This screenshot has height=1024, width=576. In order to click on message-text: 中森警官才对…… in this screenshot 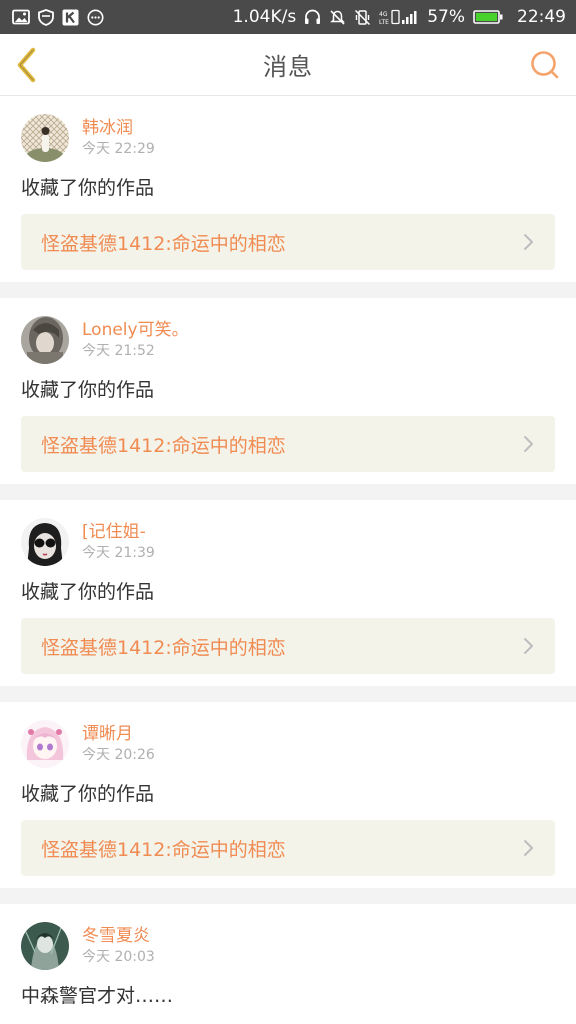, I will do `click(97, 996)`.